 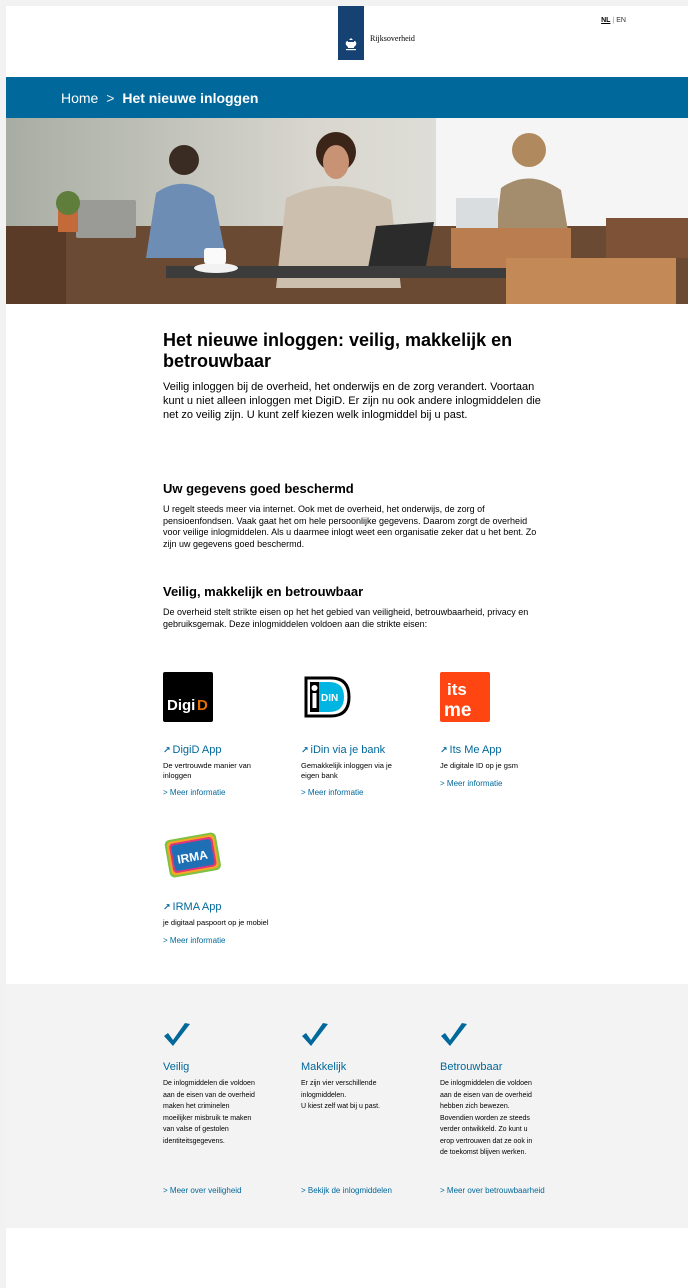 I want to click on rijksoverheid-logo, so click(x=351, y=33).